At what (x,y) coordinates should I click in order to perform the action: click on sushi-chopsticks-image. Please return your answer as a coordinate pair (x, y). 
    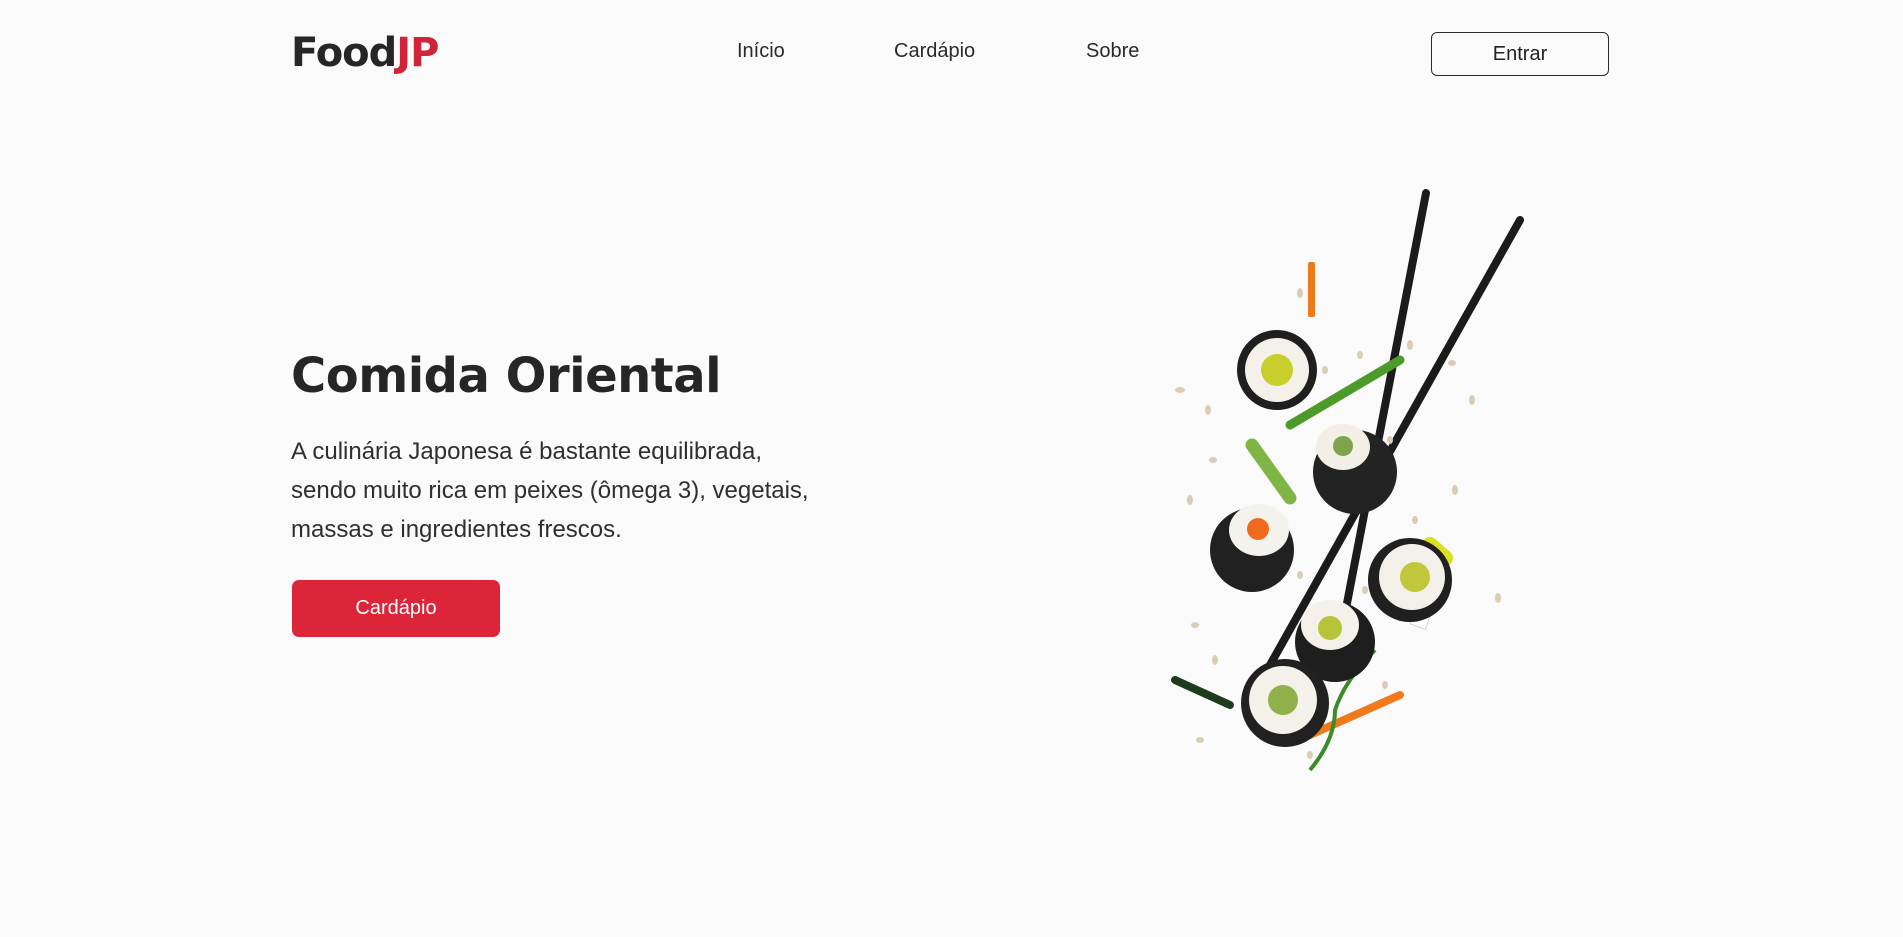
    Looking at the image, I should click on (1347, 480).